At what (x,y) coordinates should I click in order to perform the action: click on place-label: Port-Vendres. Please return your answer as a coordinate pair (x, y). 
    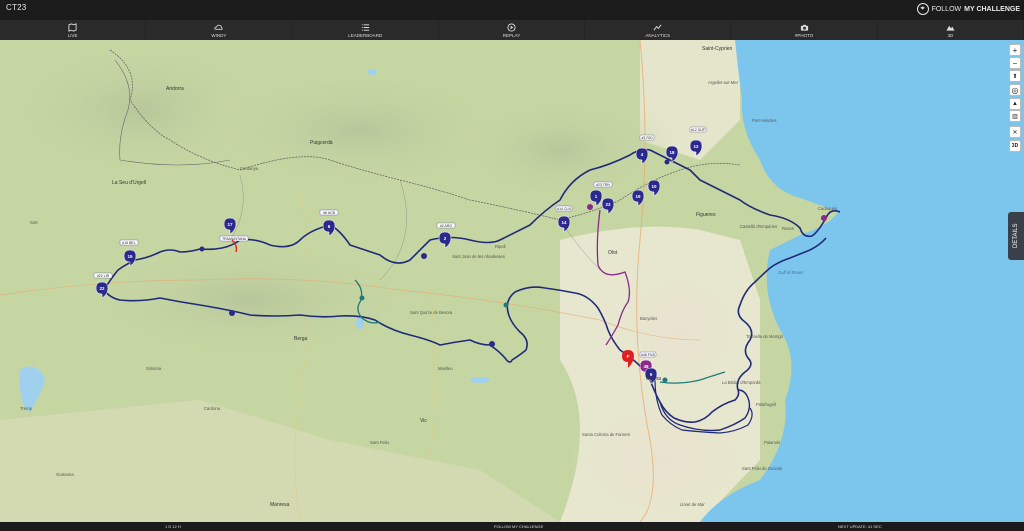
    Looking at the image, I should click on (764, 120).